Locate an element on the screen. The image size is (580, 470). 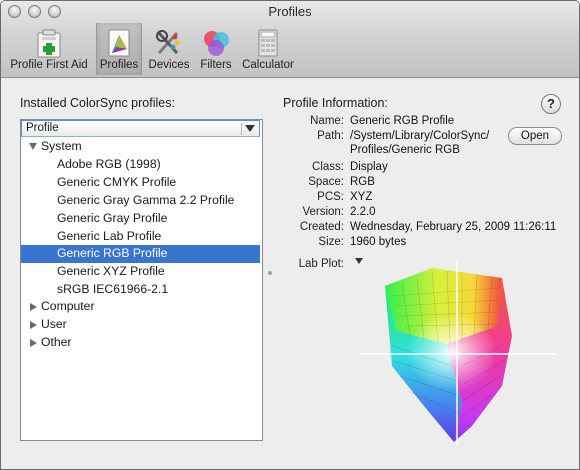
tree-item-srgb: sRGB IEC61966-2.1 is located at coordinates (140, 290).